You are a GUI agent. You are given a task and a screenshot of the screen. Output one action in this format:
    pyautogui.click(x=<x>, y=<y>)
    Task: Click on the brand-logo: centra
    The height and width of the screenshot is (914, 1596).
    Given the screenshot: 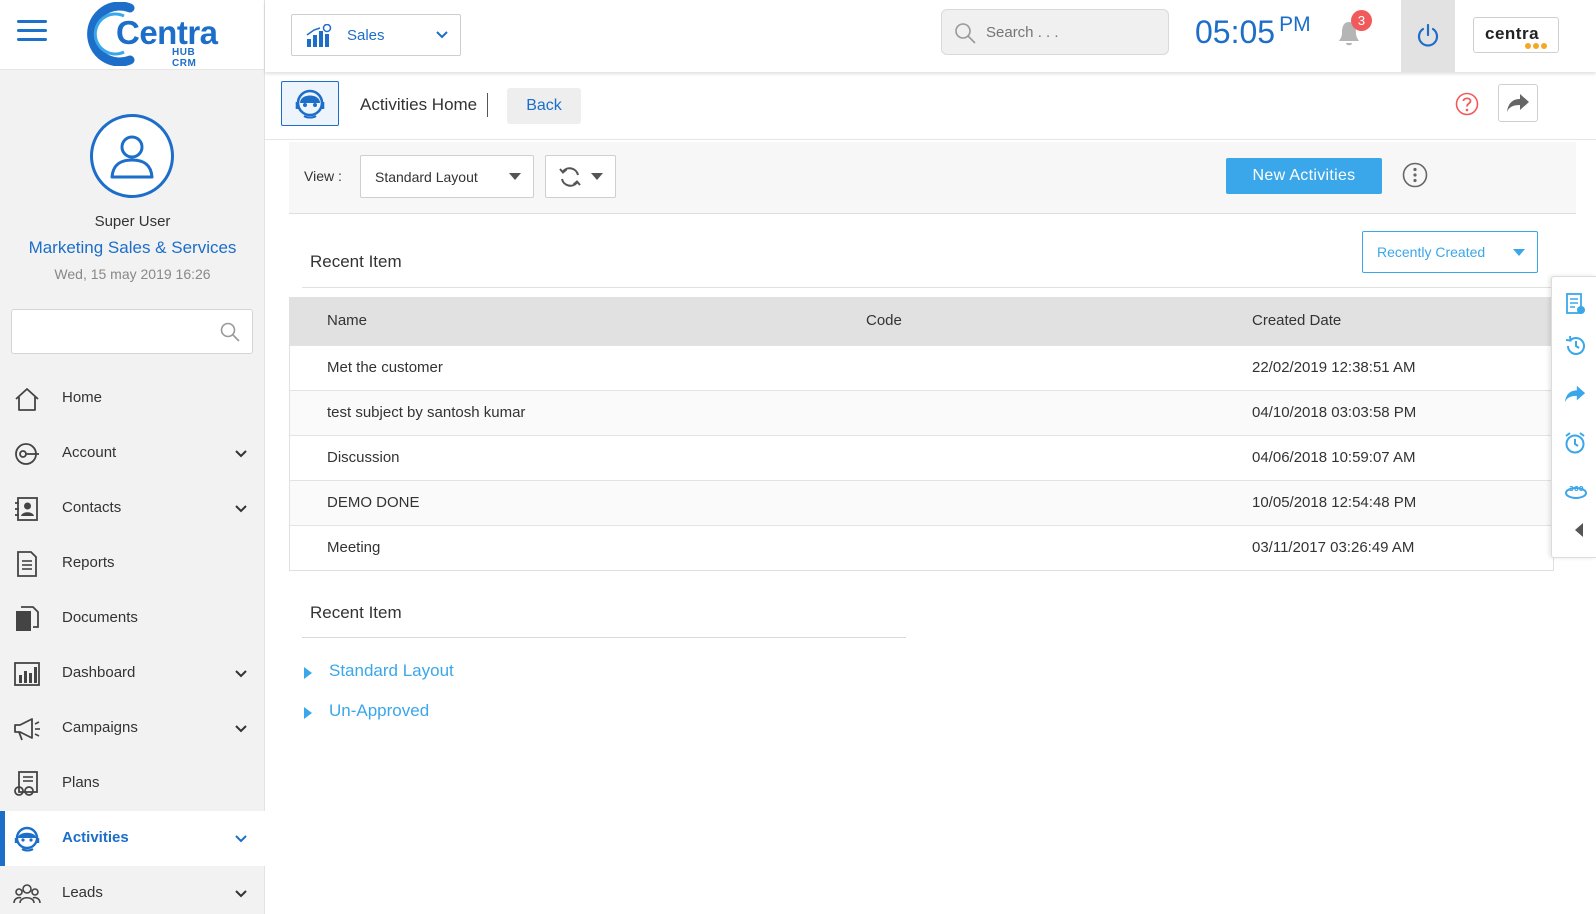 What is the action you would take?
    pyautogui.click(x=1516, y=35)
    